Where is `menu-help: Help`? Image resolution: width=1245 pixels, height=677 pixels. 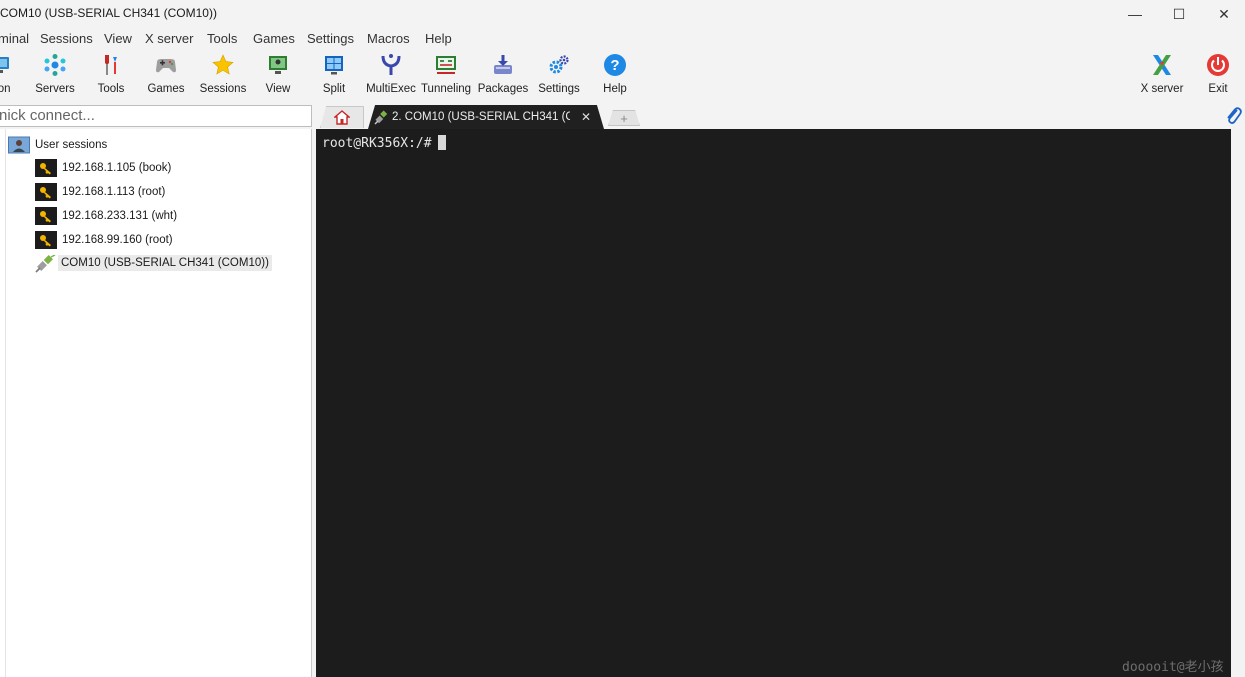
menu-help: Help is located at coordinates (438, 38).